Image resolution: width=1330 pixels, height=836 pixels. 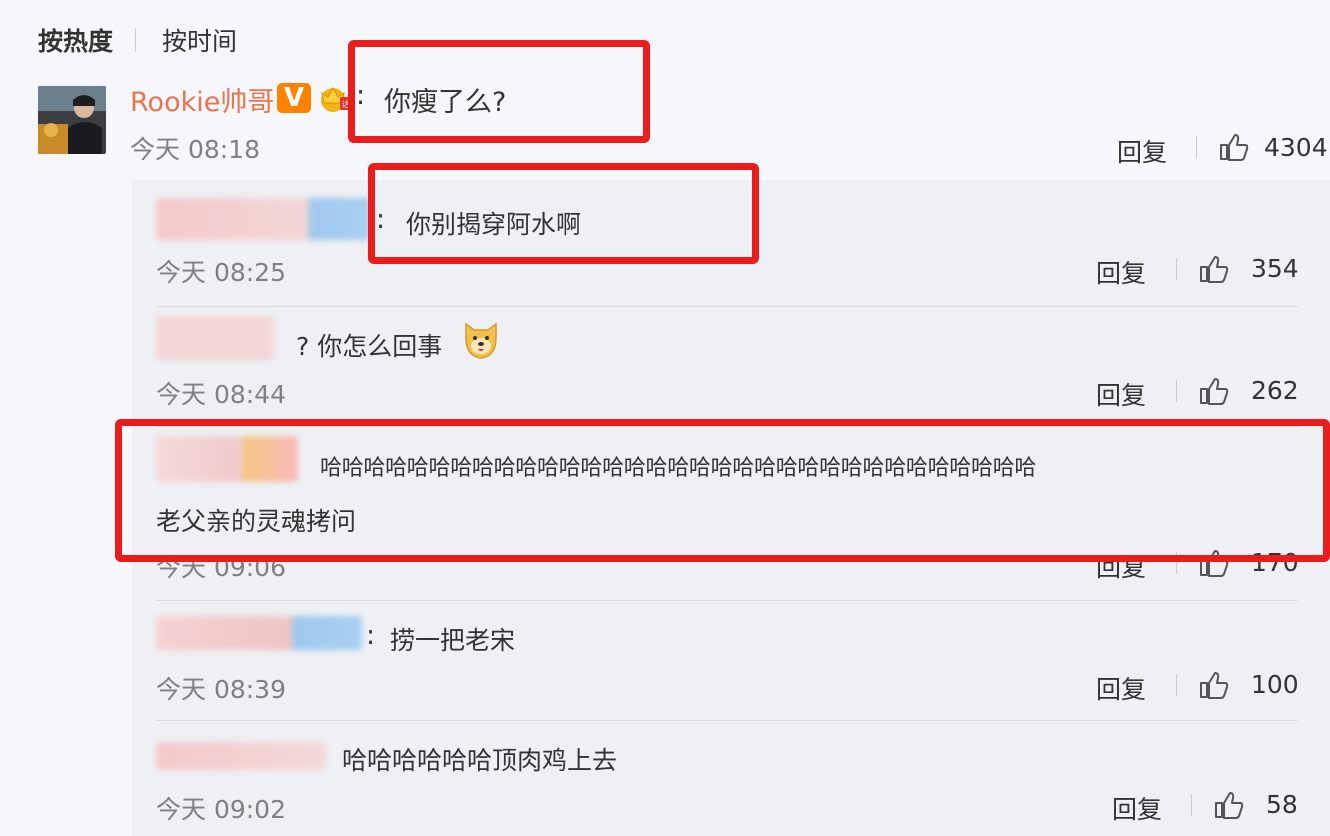 I want to click on sort-tabs: 按热度 按时间, so click(x=137, y=40).